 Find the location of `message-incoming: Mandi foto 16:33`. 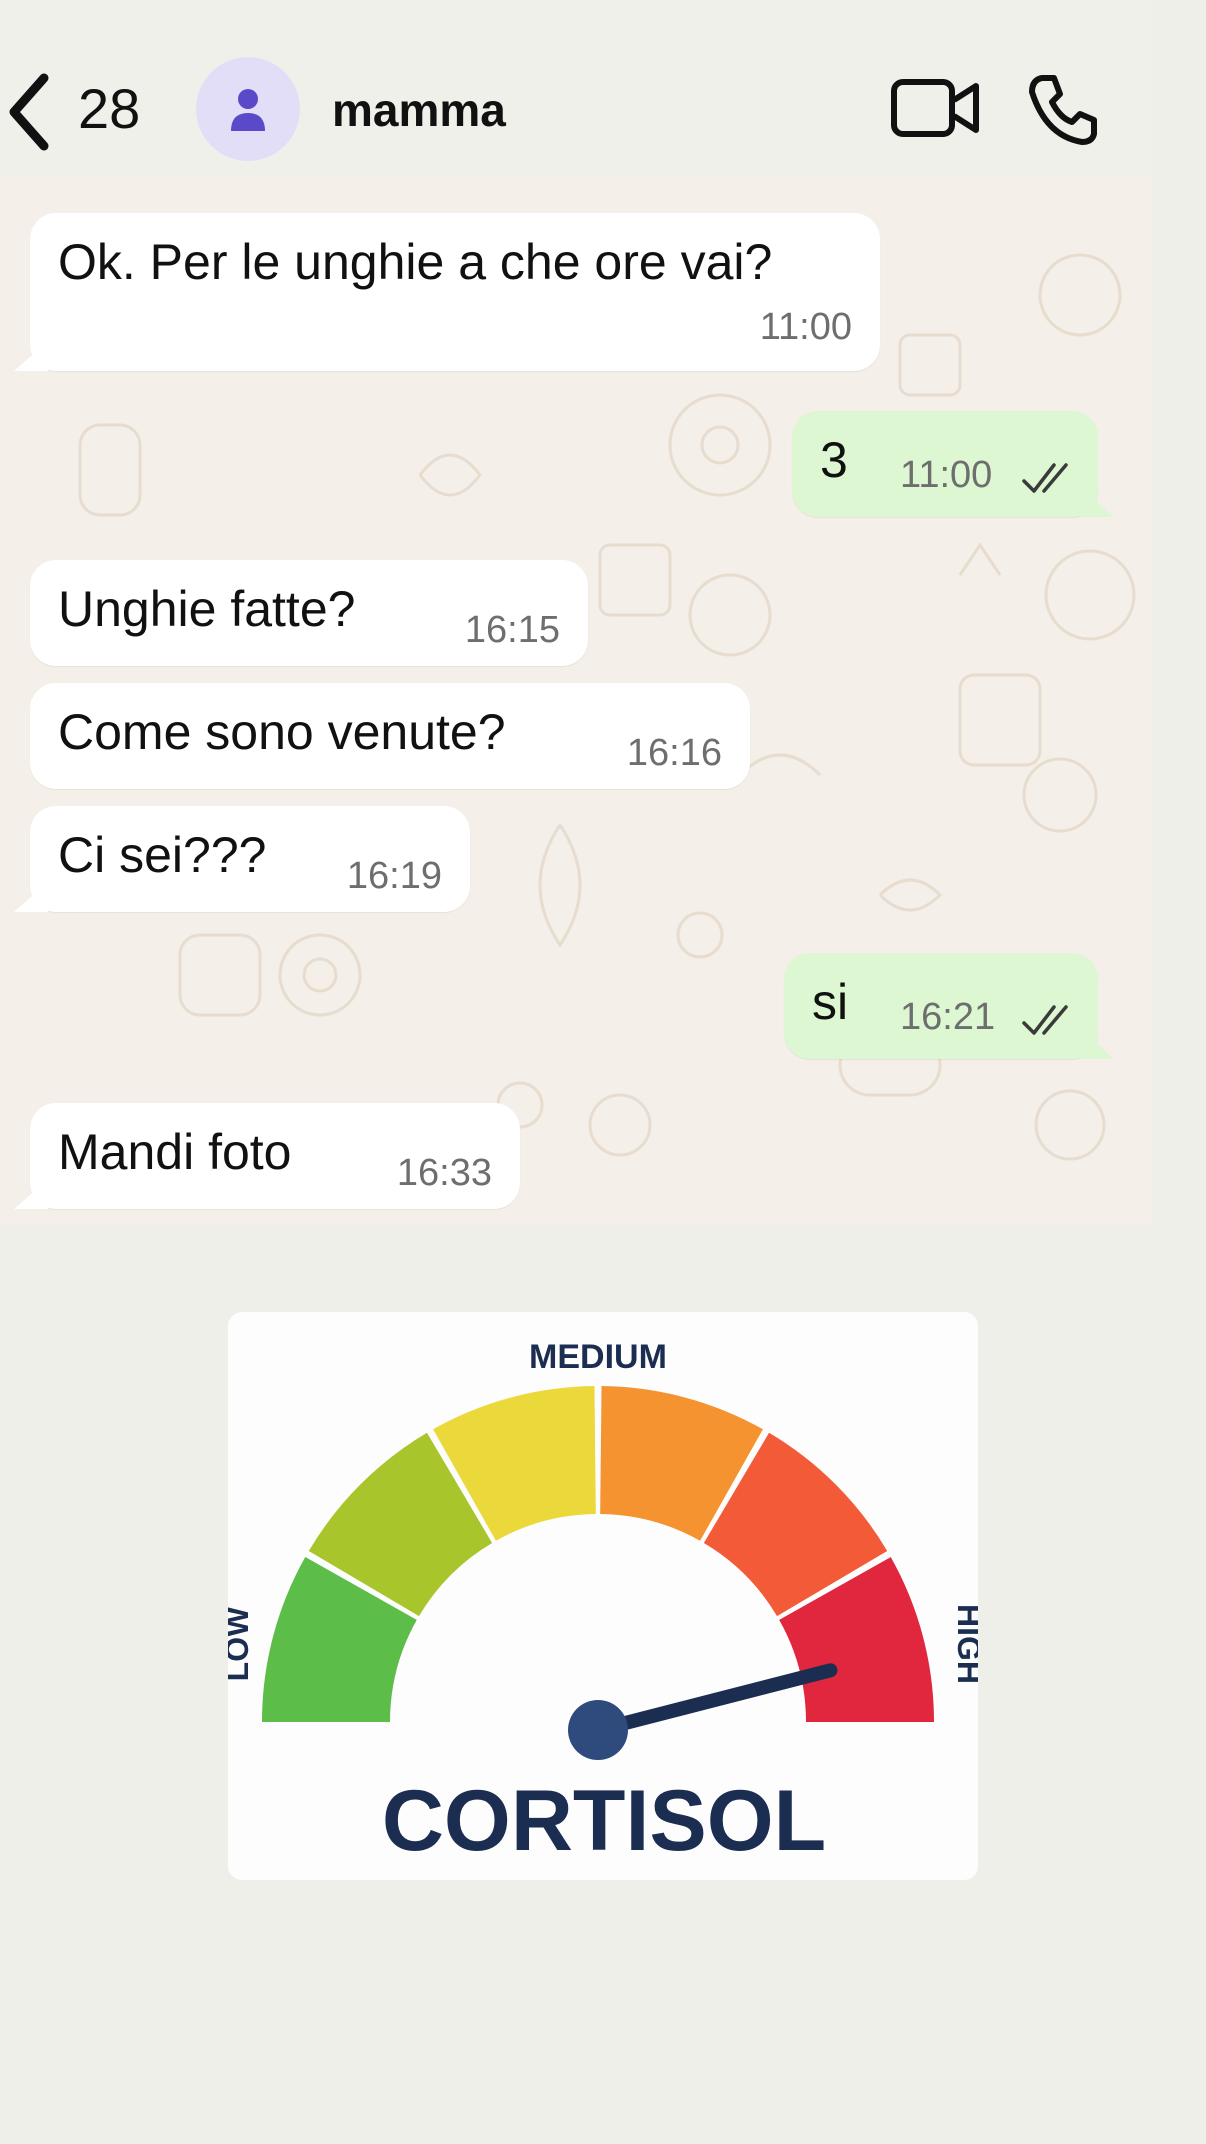

message-incoming: Mandi foto 16:33 is located at coordinates (267, 1156).